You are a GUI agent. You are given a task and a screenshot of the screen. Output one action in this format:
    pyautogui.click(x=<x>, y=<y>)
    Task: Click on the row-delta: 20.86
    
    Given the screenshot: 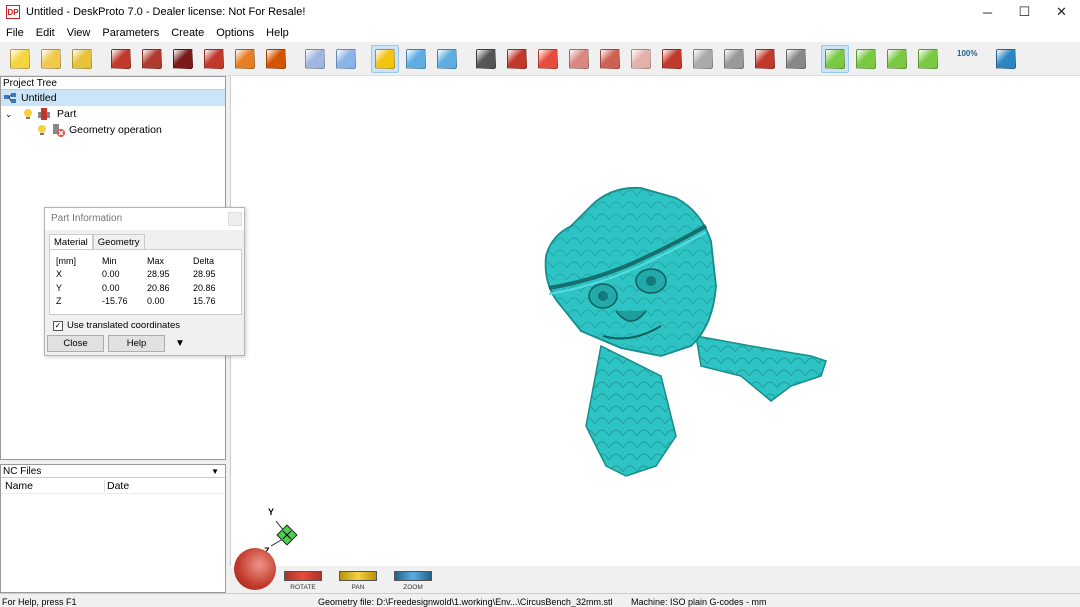 What is the action you would take?
    pyautogui.click(x=204, y=287)
    